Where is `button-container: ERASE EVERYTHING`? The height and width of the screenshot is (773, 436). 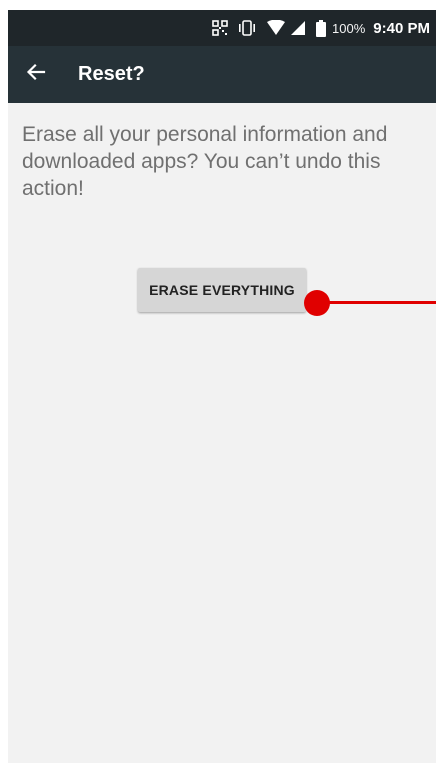 button-container: ERASE EVERYTHING is located at coordinates (222, 290).